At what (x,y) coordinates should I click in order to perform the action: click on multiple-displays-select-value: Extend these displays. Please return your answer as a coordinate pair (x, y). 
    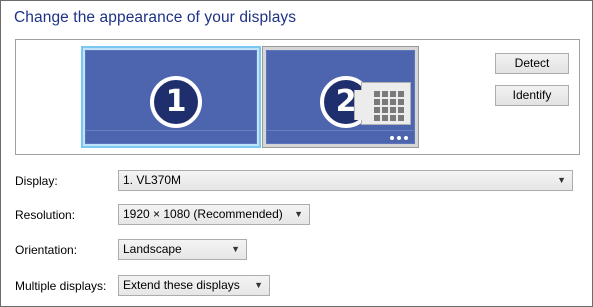
    Looking at the image, I should click on (181, 285).